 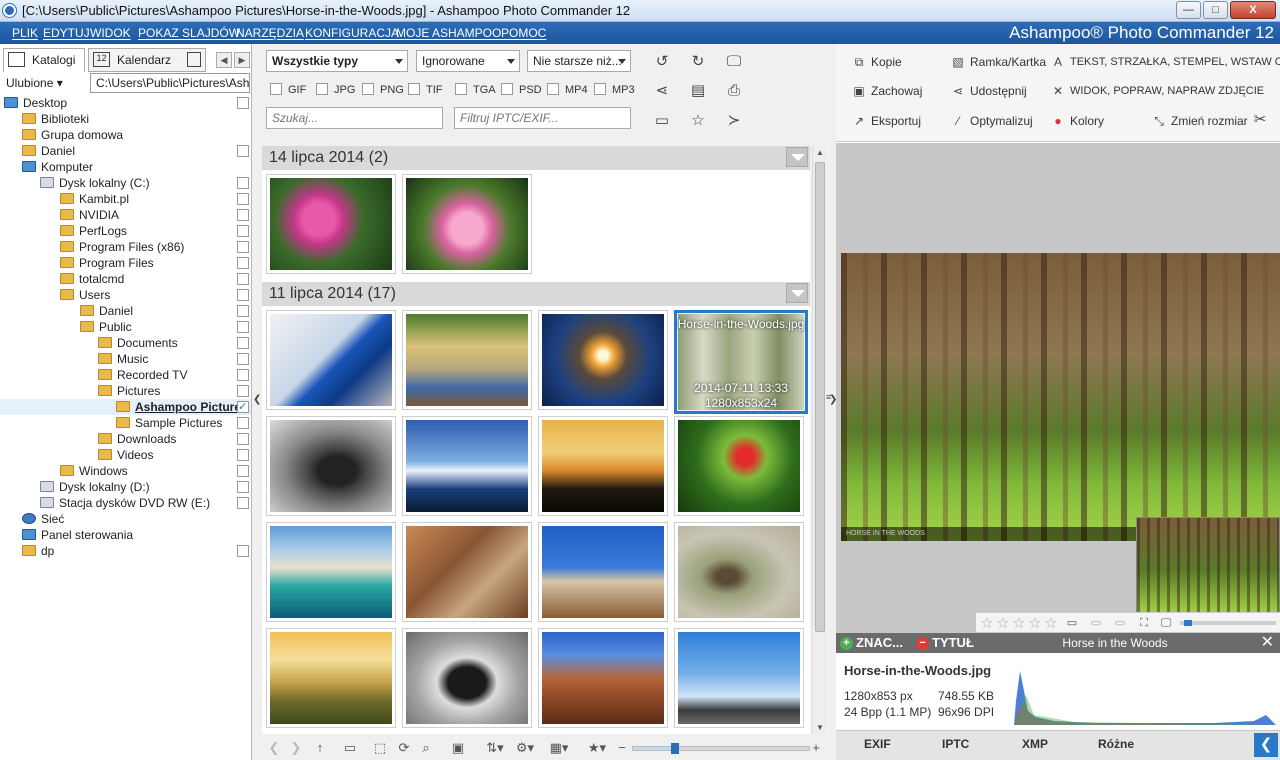 What do you see at coordinates (886, 121) in the screenshot?
I see `export-button: ↗ Eksportuj` at bounding box center [886, 121].